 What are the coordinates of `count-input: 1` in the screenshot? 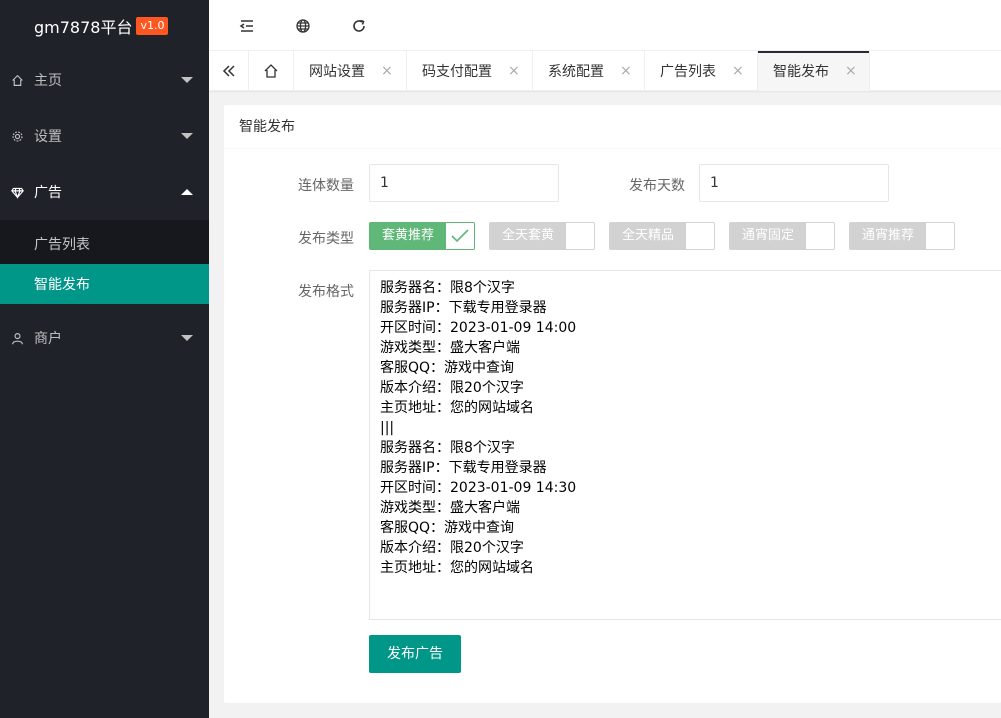 It's located at (464, 183).